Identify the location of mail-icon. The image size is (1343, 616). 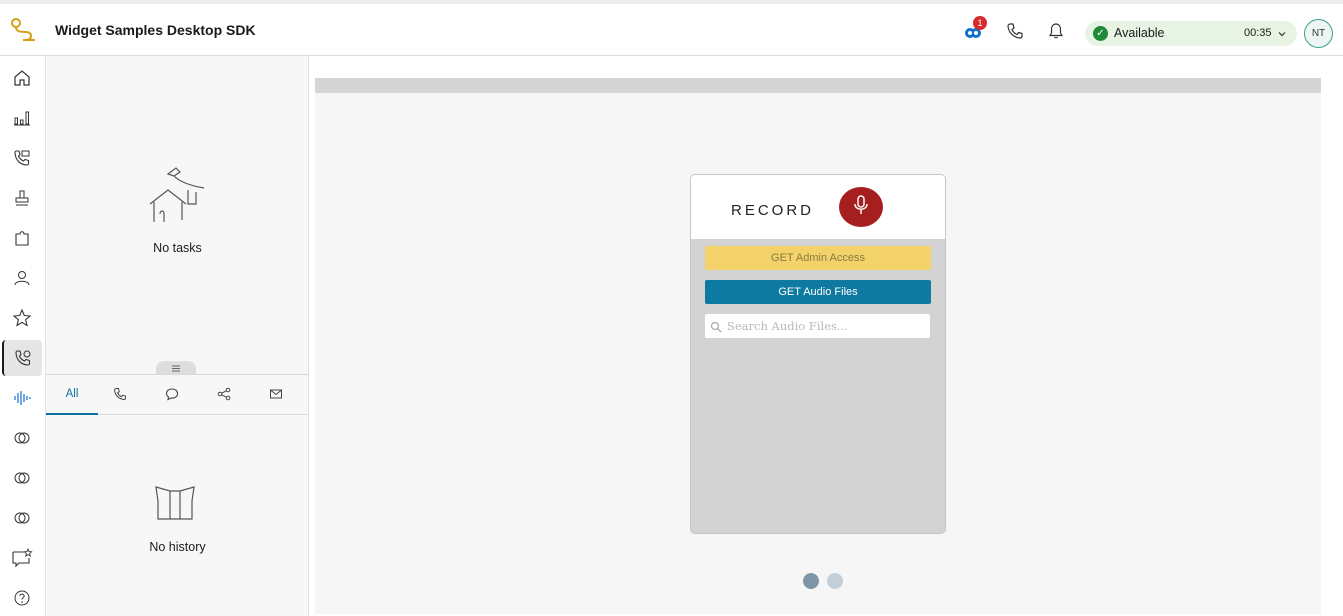
(276, 395).